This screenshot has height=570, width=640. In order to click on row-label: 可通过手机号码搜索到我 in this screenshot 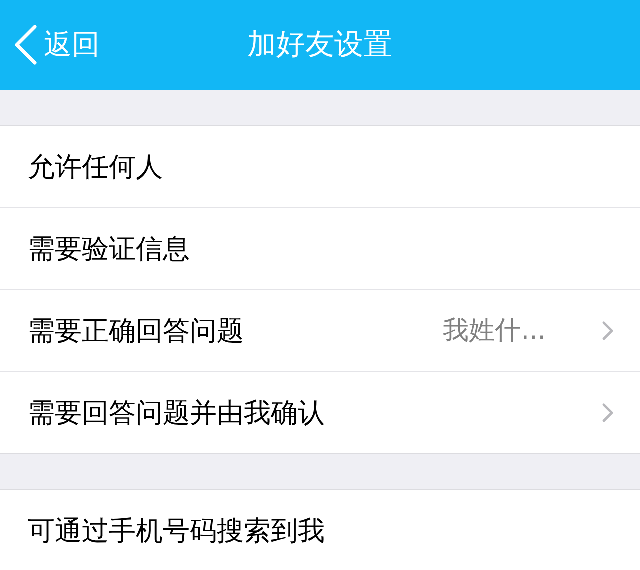, I will do `click(177, 531)`.